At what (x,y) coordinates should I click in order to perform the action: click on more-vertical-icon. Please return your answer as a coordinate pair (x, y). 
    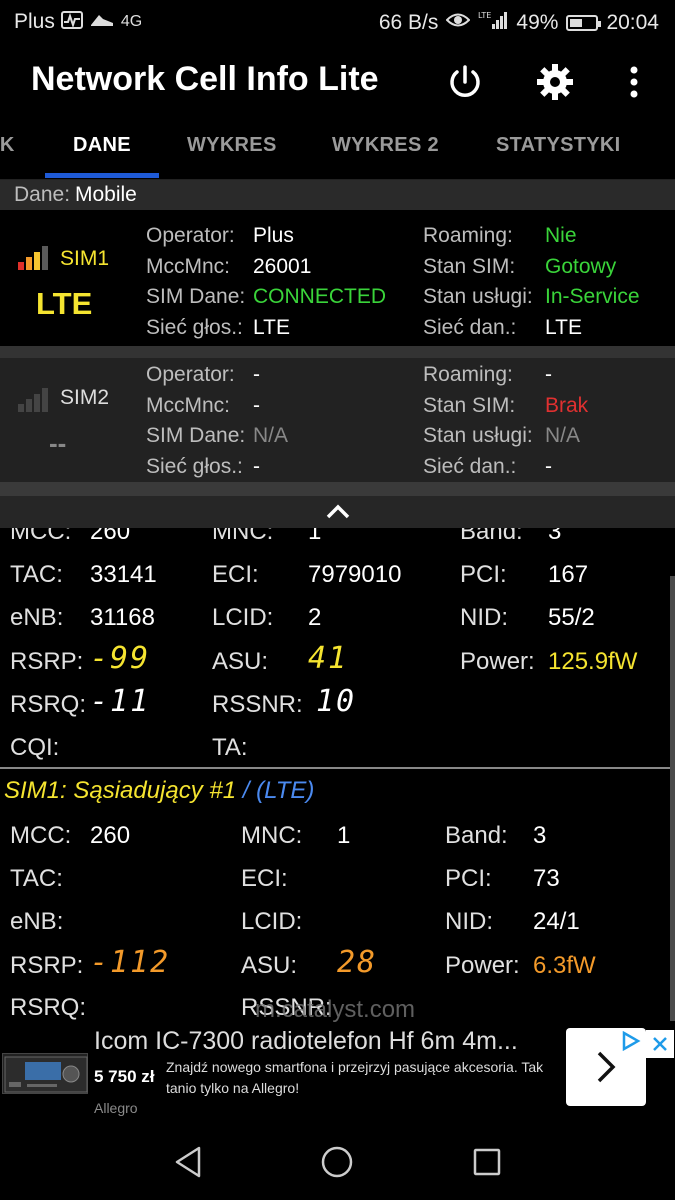
    Looking at the image, I should click on (634, 82).